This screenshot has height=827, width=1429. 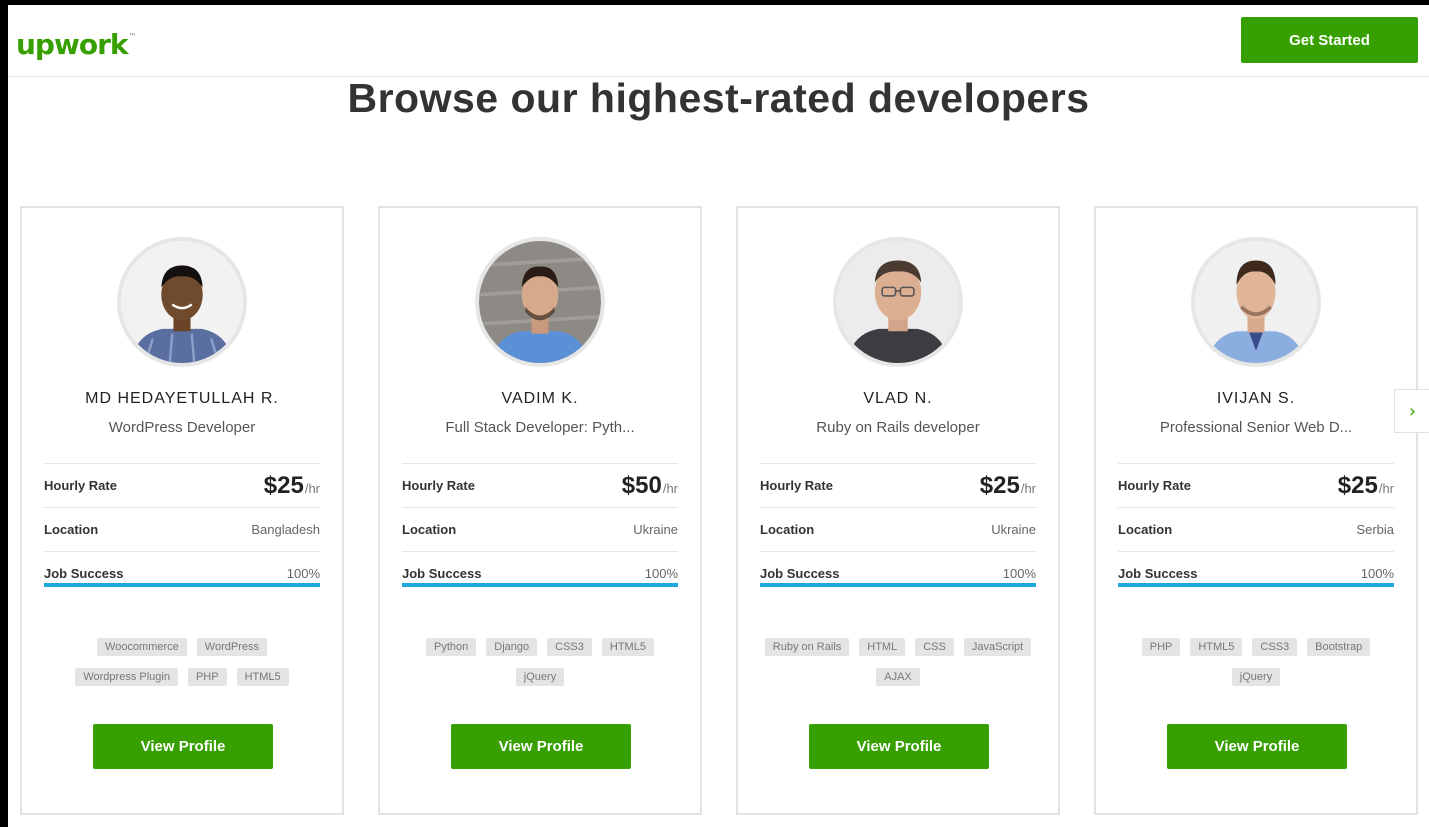 I want to click on location-row: Location Bangladesh, so click(x=182, y=529).